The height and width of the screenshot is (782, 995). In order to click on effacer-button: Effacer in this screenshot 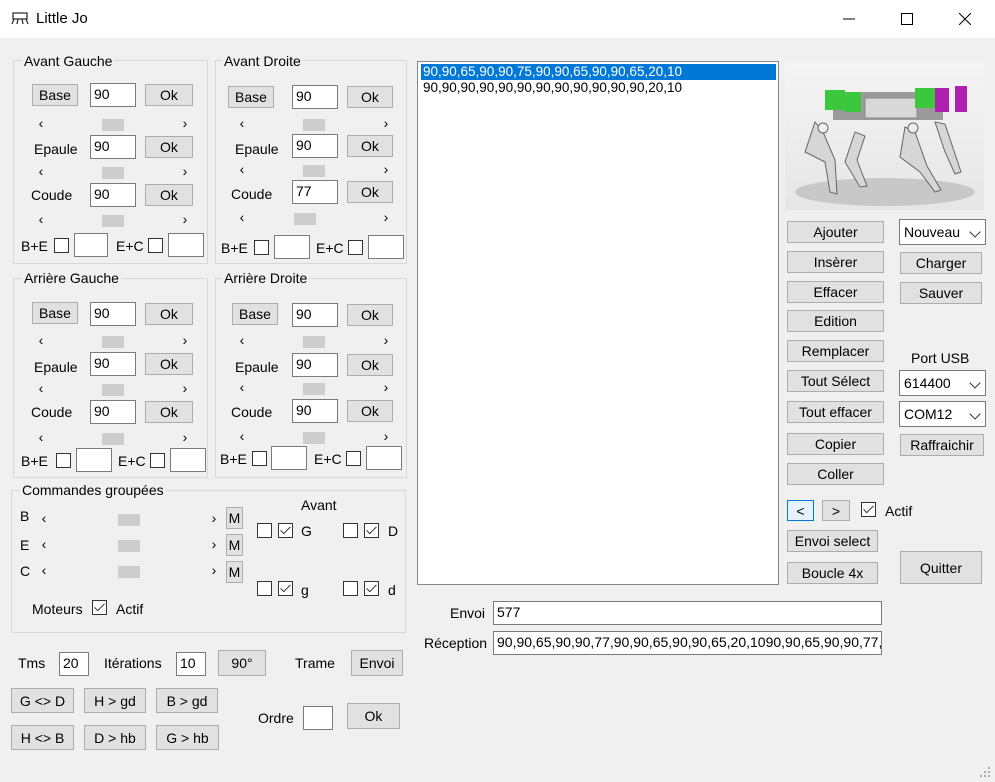, I will do `click(835, 292)`.